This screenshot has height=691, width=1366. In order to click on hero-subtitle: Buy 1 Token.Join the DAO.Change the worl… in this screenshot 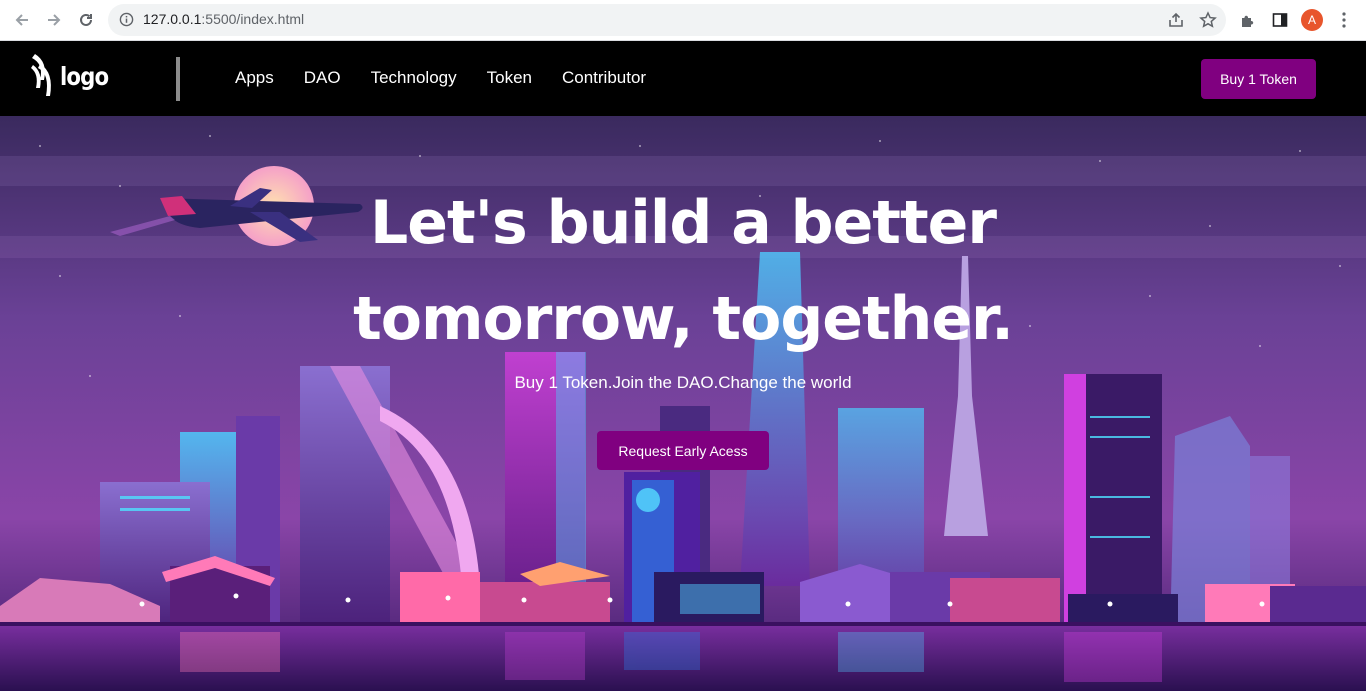, I will do `click(683, 382)`.